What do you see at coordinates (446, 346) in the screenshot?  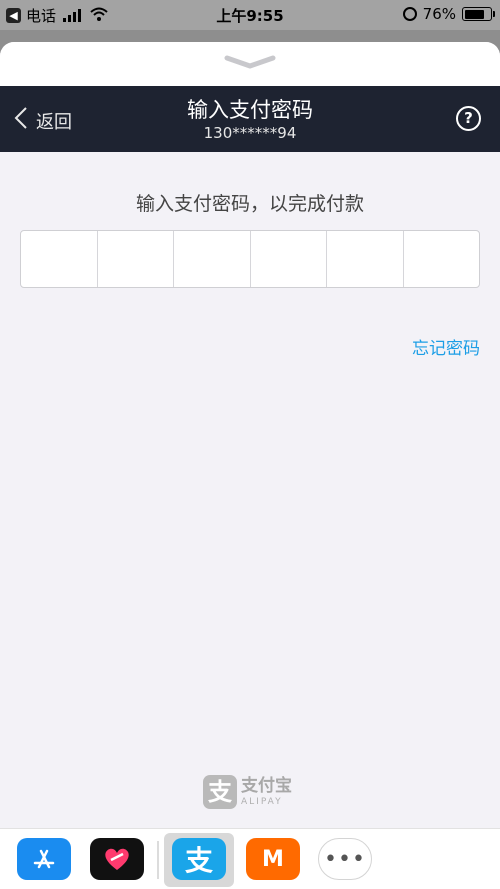 I see `forgot-password-link: 忘记密码` at bounding box center [446, 346].